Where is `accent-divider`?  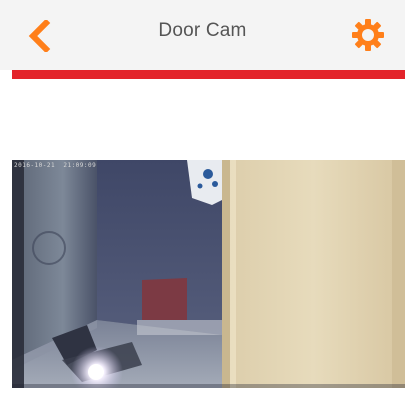
accent-divider is located at coordinates (208, 74).